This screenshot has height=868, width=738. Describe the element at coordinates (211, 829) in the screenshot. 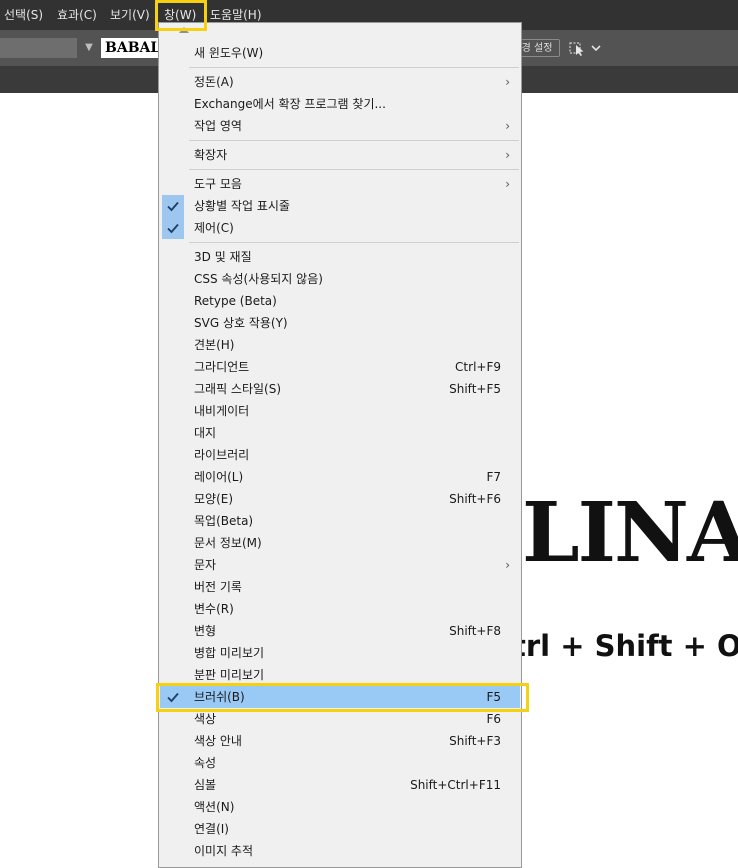

I see `menu-item-label: 연결(I)` at that location.